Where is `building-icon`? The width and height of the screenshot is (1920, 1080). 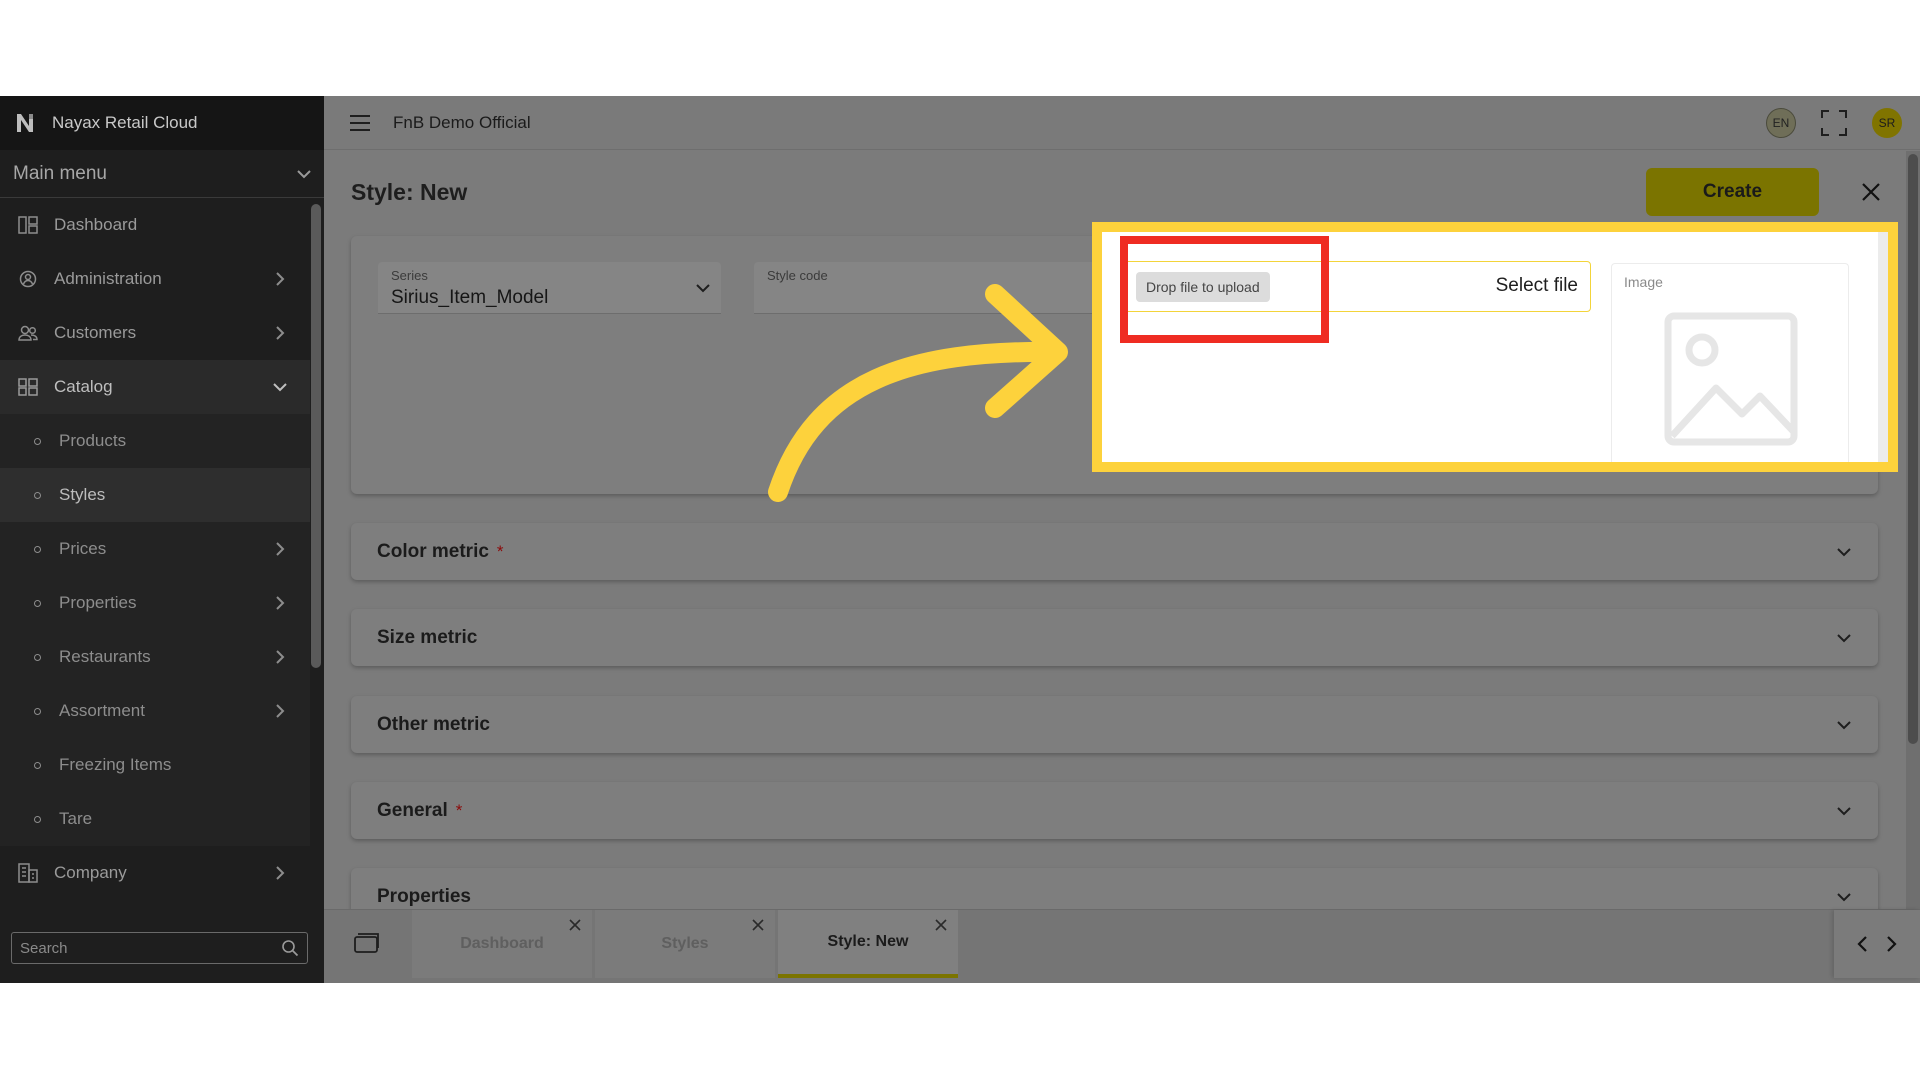
building-icon is located at coordinates (28, 873).